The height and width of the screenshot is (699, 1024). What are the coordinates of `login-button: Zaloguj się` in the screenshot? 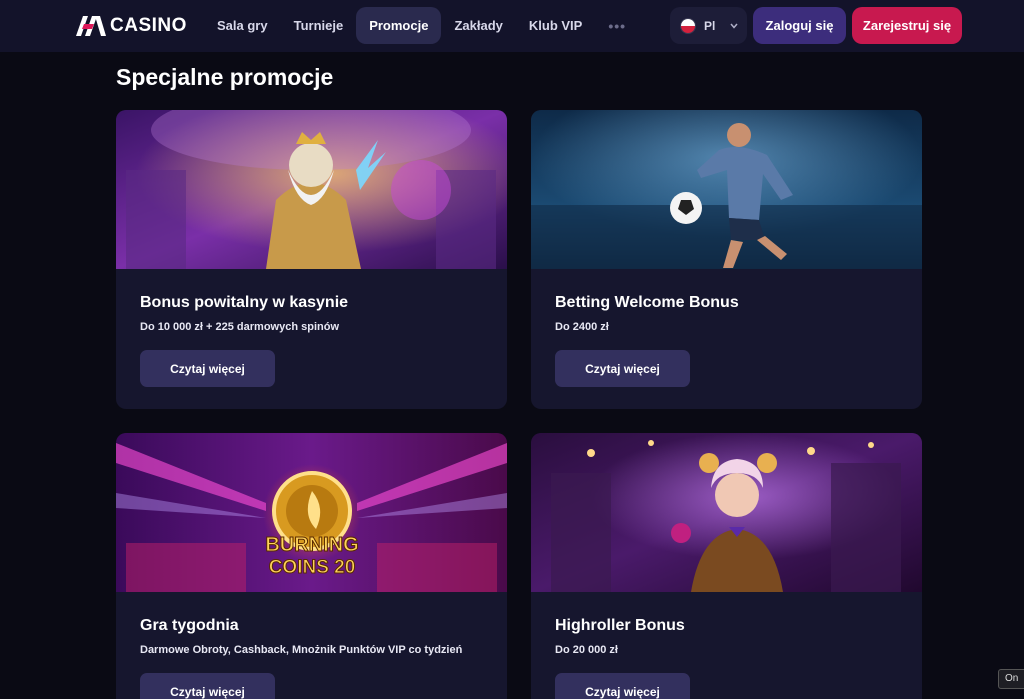 It's located at (799, 25).